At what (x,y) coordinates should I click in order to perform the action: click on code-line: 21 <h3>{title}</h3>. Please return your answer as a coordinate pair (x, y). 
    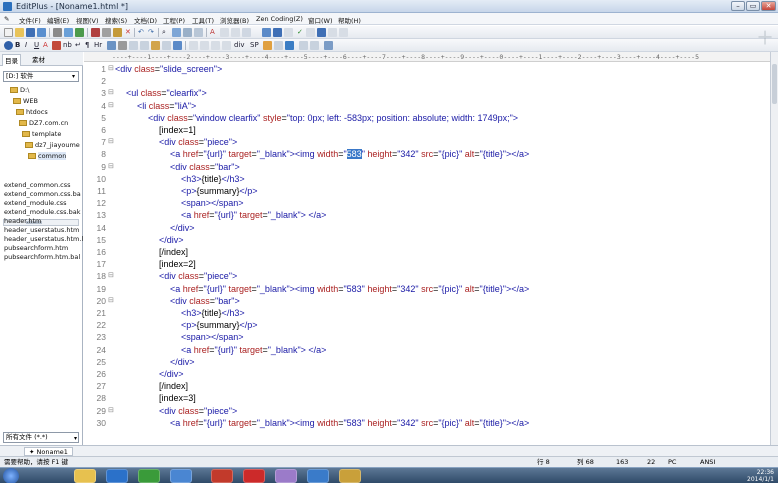
    Looking at the image, I should click on (427, 314).